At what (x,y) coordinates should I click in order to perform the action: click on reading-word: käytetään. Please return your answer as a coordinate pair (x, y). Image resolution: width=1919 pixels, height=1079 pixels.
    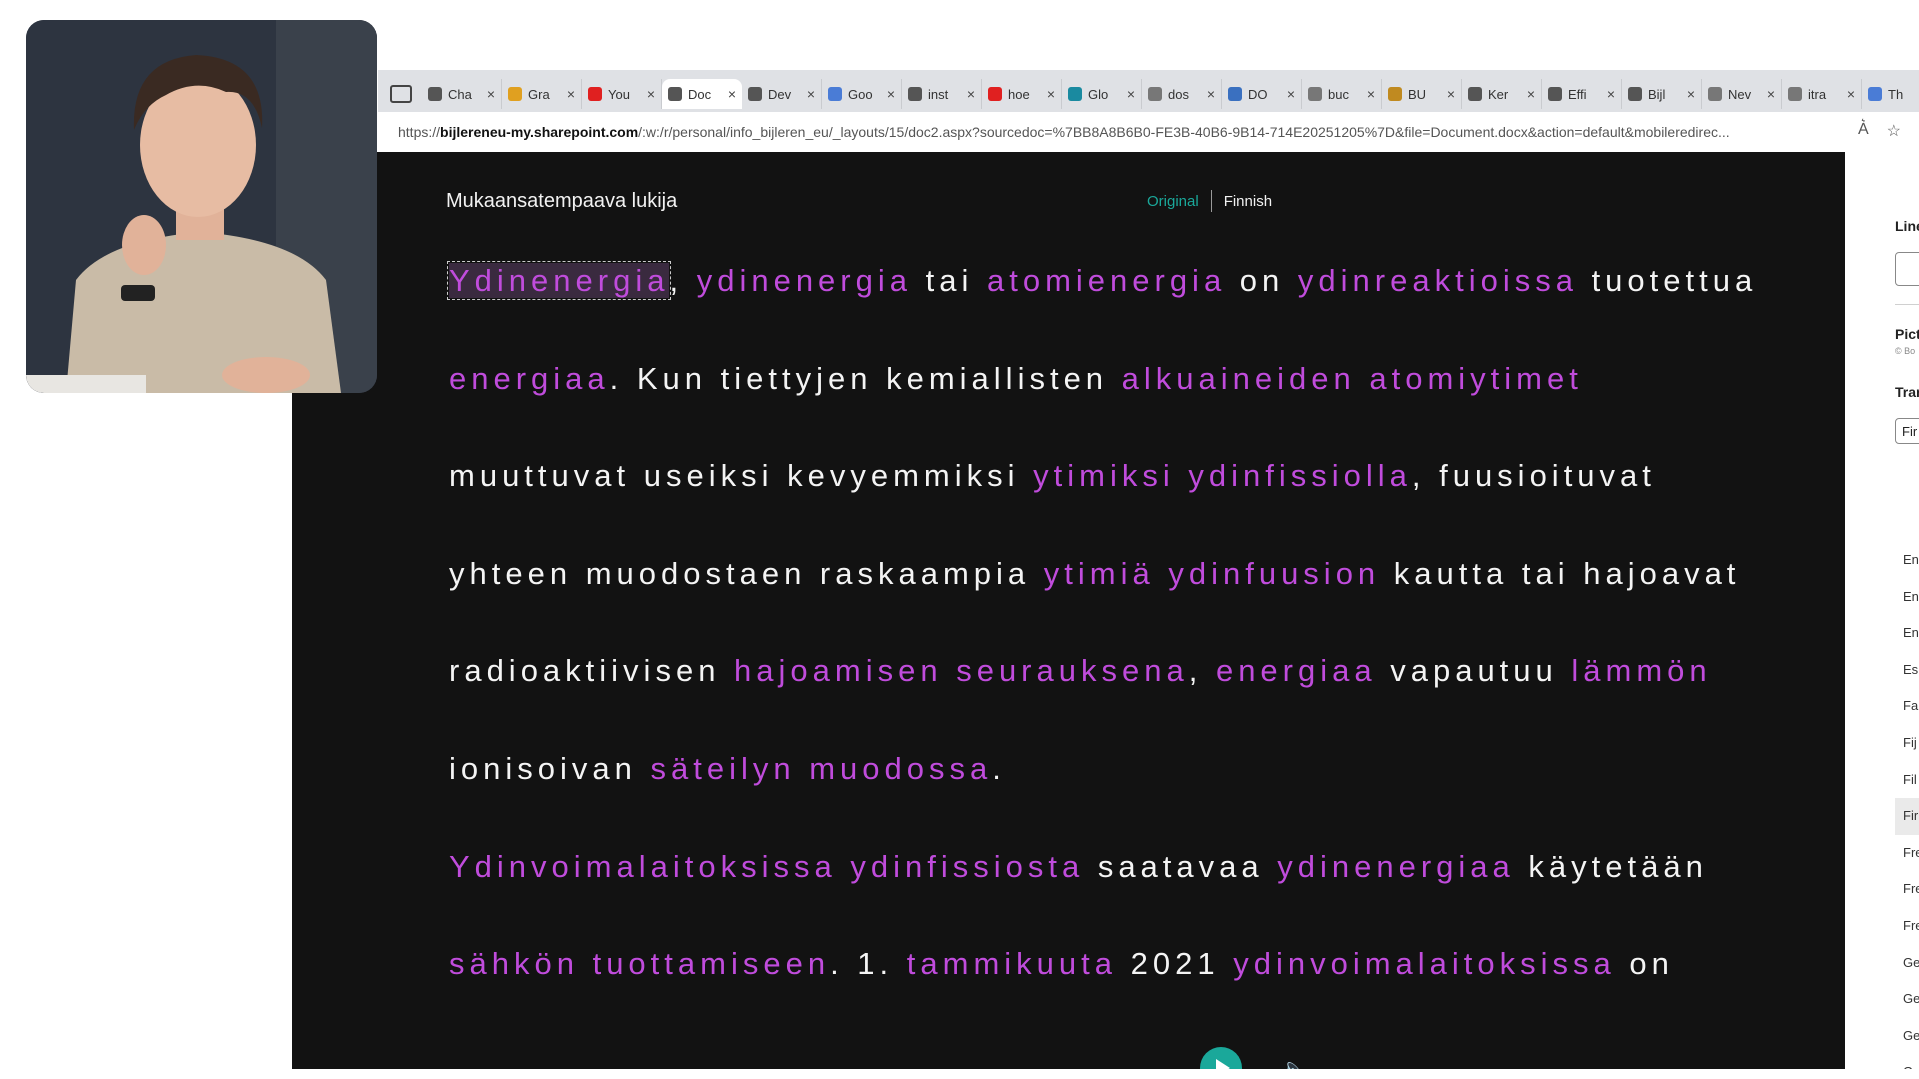
    Looking at the image, I should click on (1611, 866).